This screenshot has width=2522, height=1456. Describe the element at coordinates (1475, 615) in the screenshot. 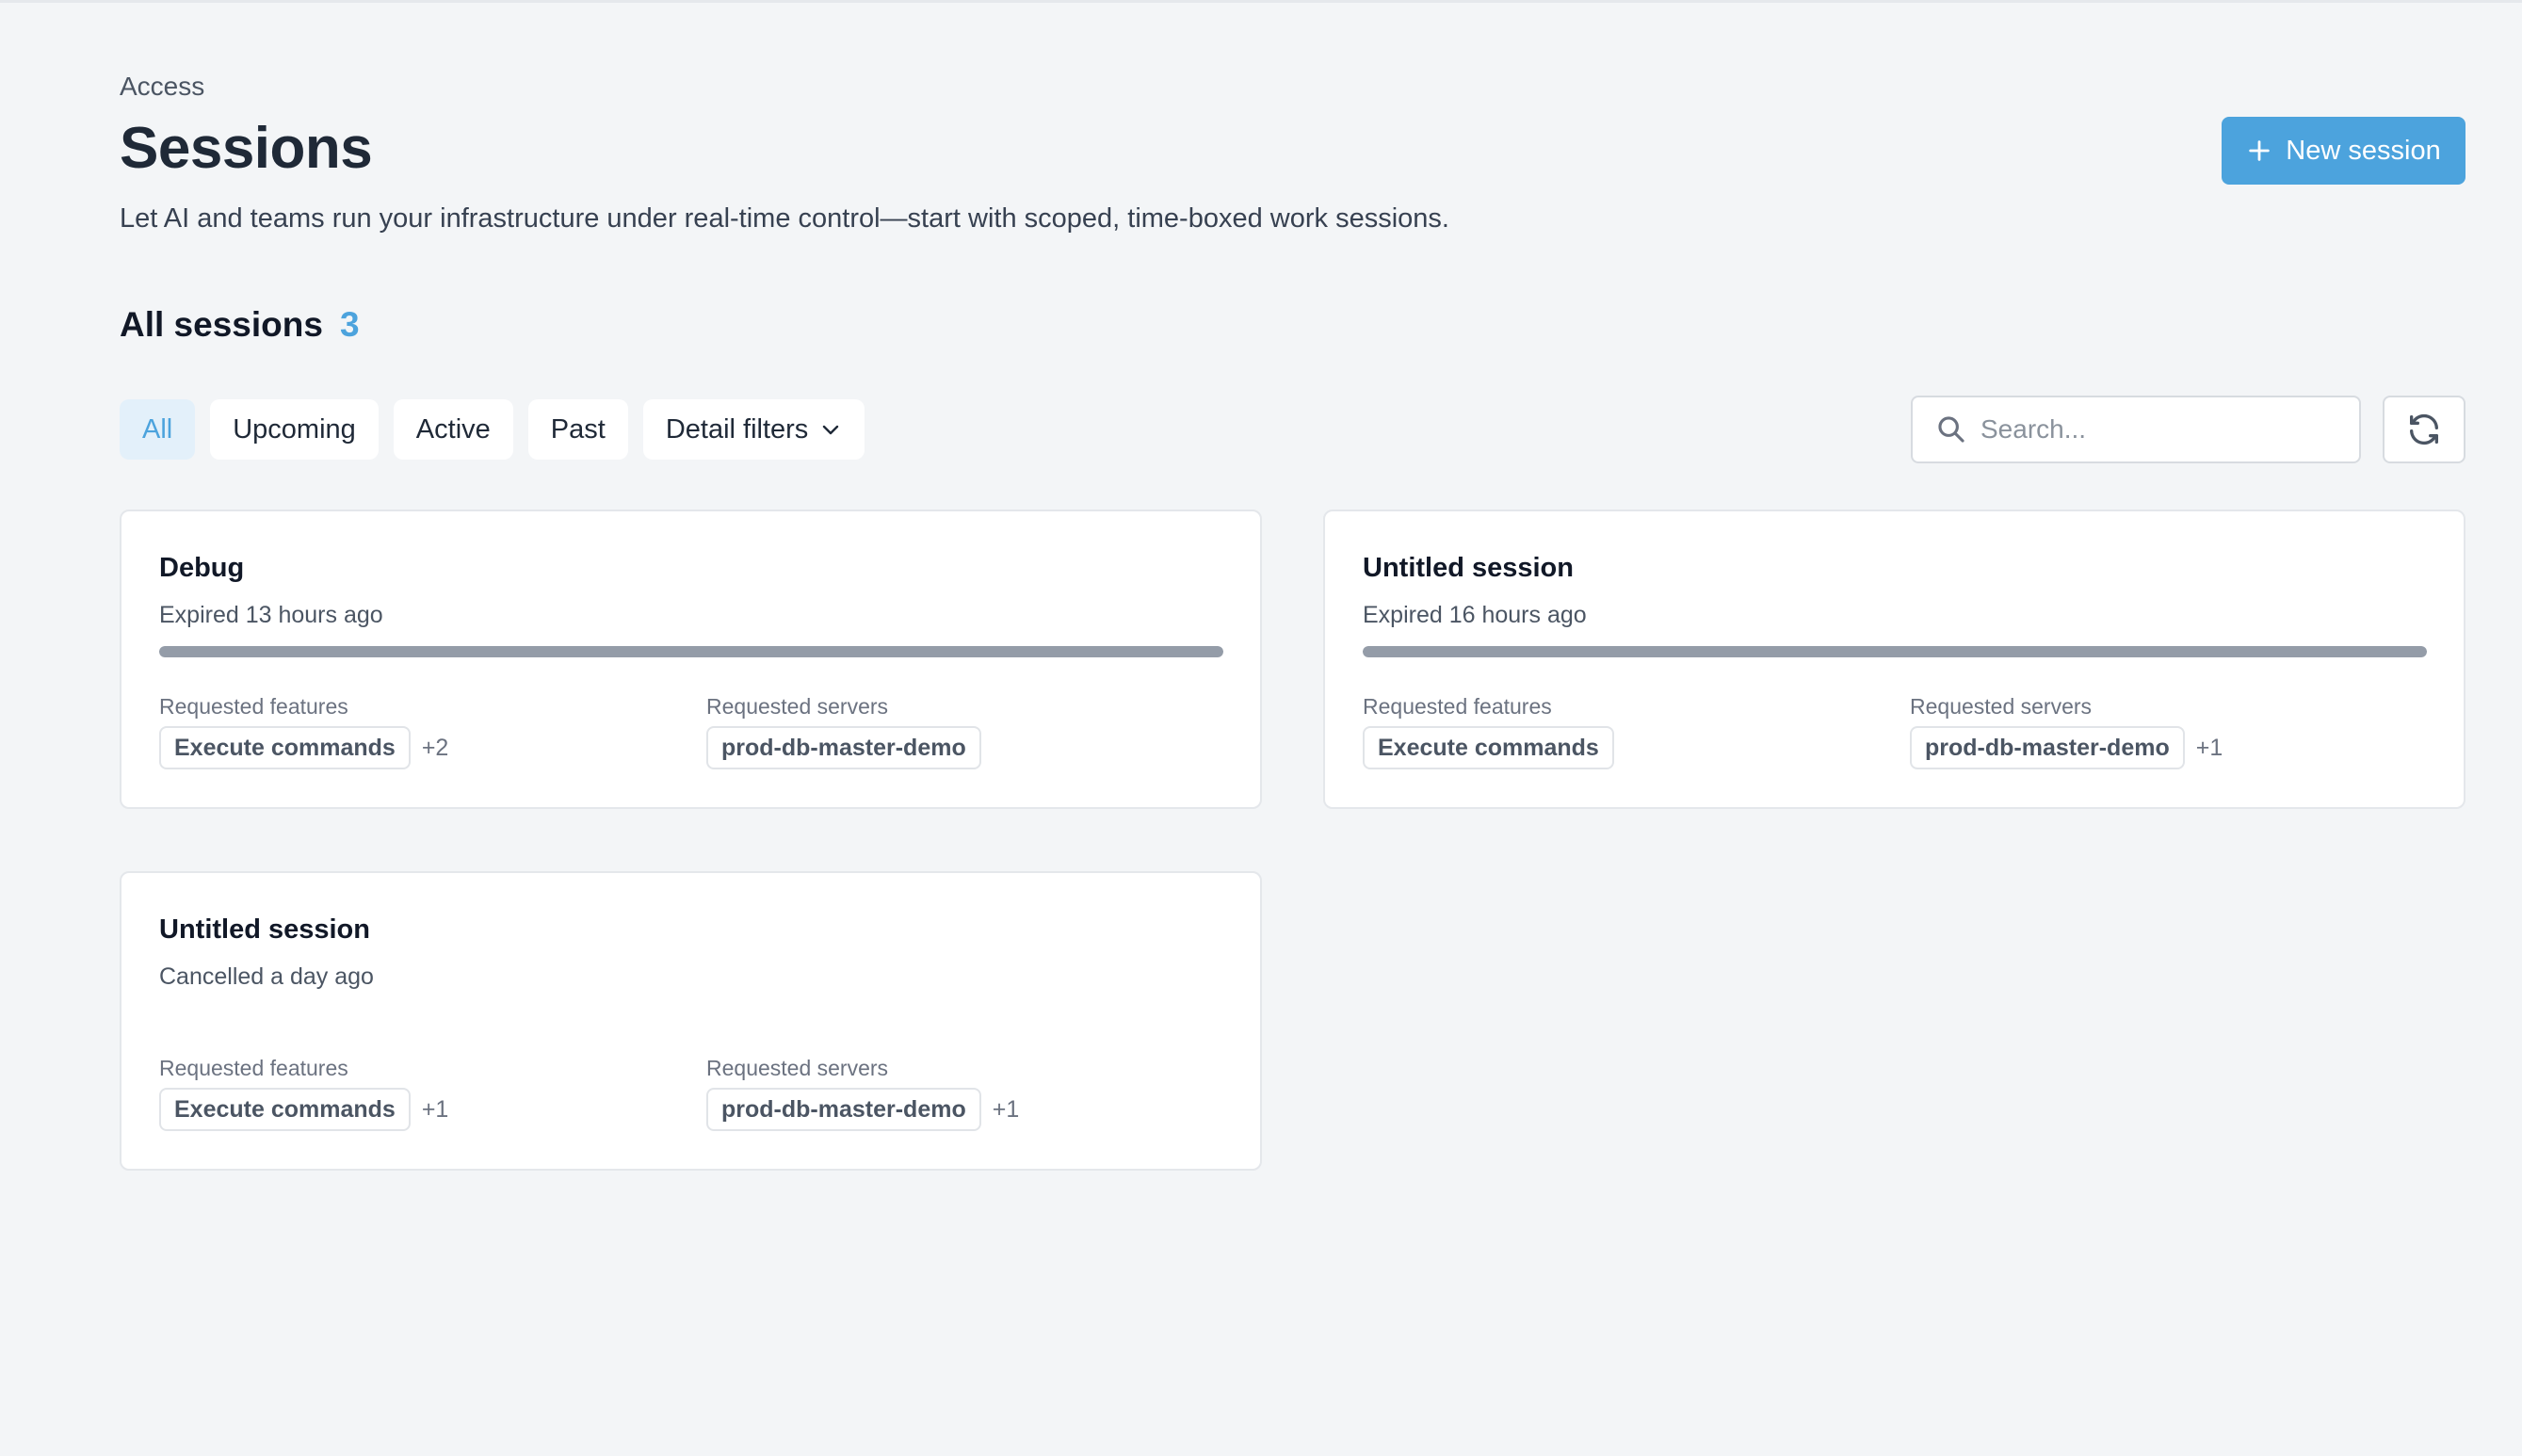

I see `session-status: Expired 16 hours ago` at that location.